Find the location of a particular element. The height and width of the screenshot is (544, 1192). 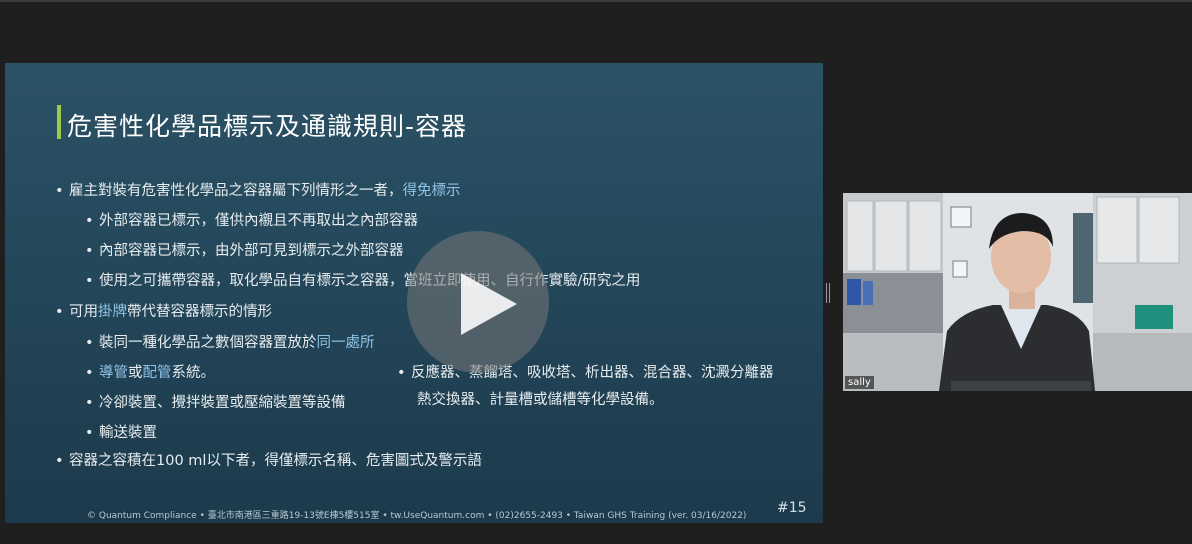

sub-bullet-3-text: 使用之可攜帶容器，取化學品自有標示之容器，當班立即使用、自行作實驗/研究之用 is located at coordinates (370, 281).